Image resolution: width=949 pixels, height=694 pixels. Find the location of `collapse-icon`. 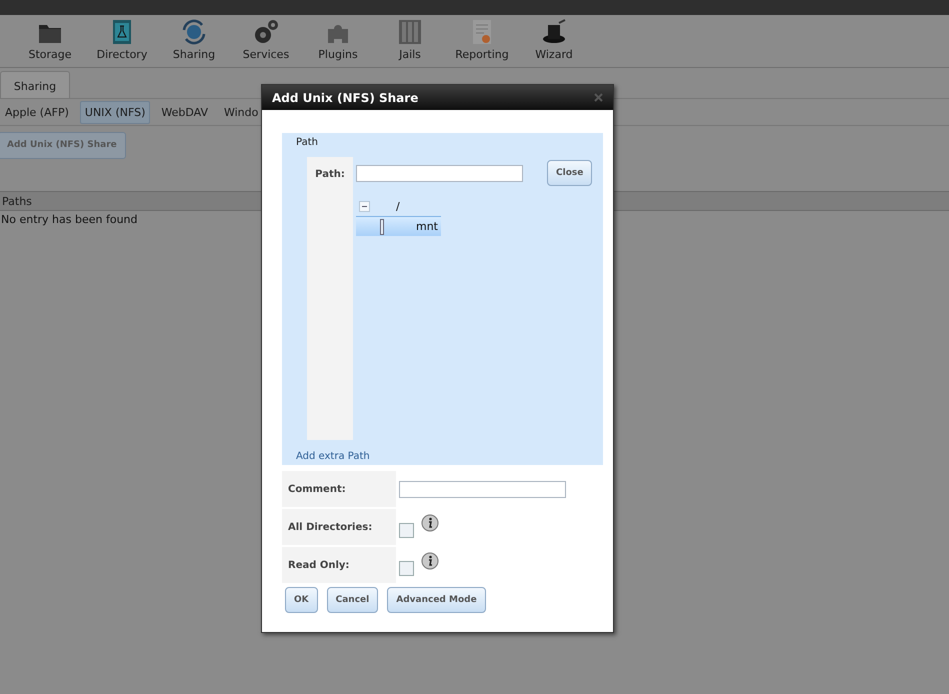

collapse-icon is located at coordinates (364, 206).